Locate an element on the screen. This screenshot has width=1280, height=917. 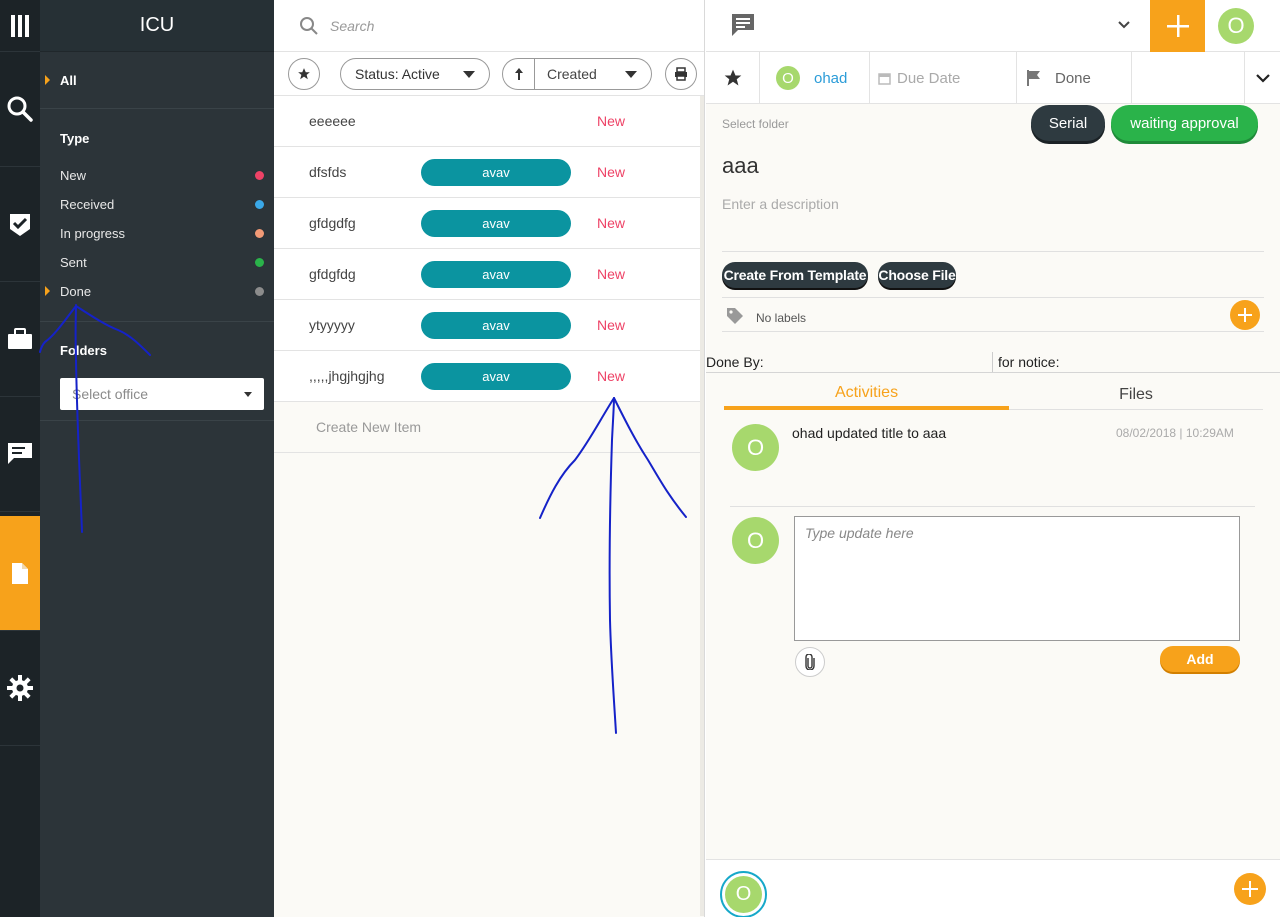
status-label: Done is located at coordinates (1073, 78).